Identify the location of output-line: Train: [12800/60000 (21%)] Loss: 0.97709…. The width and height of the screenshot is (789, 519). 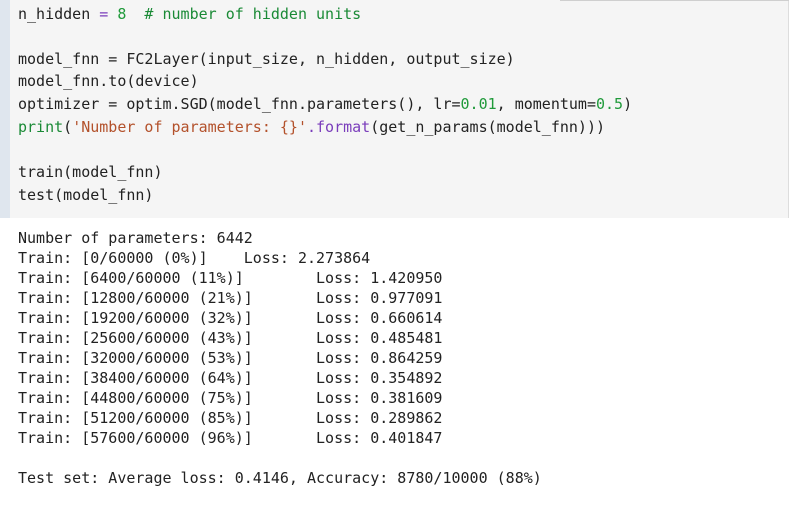
(230, 298).